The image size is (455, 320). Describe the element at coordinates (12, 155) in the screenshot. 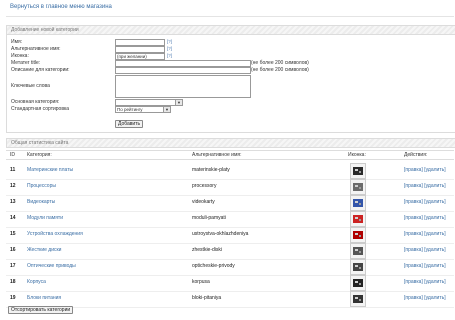

I see `col-id: ID` at that location.